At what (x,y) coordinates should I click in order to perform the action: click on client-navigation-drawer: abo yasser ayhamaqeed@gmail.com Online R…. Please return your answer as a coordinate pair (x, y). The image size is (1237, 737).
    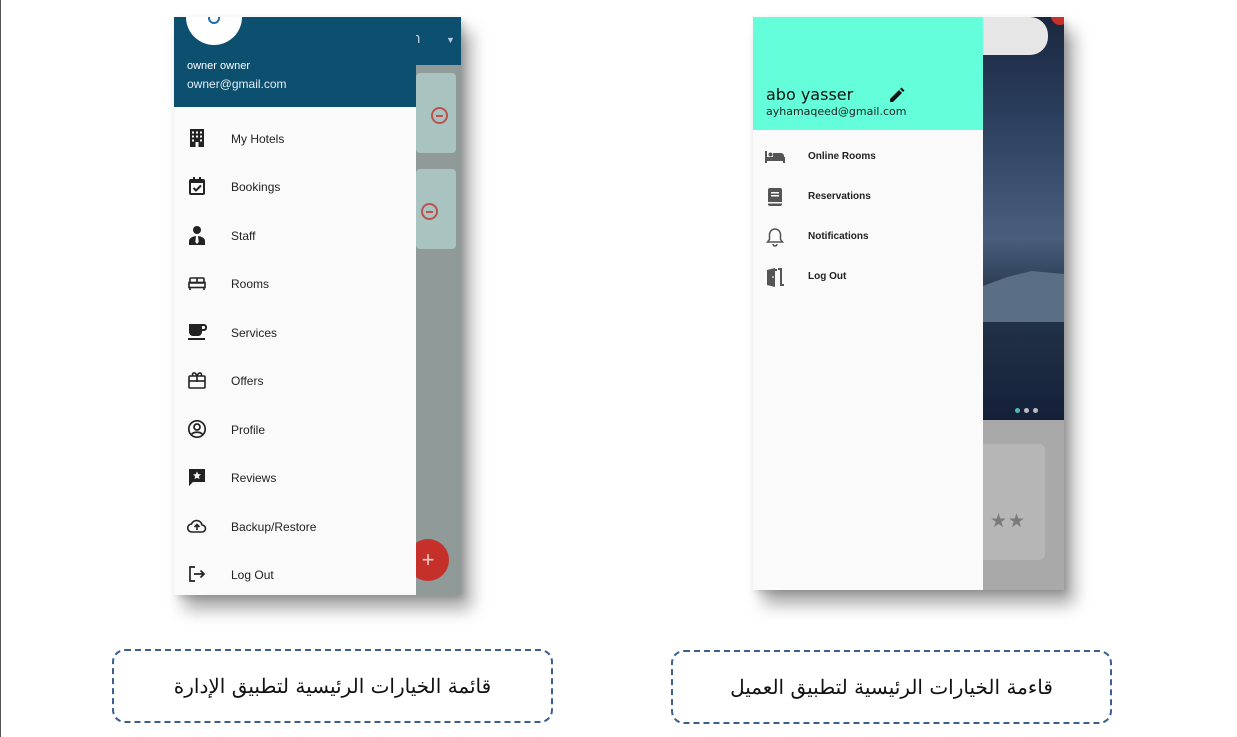
    Looking at the image, I should click on (868, 303).